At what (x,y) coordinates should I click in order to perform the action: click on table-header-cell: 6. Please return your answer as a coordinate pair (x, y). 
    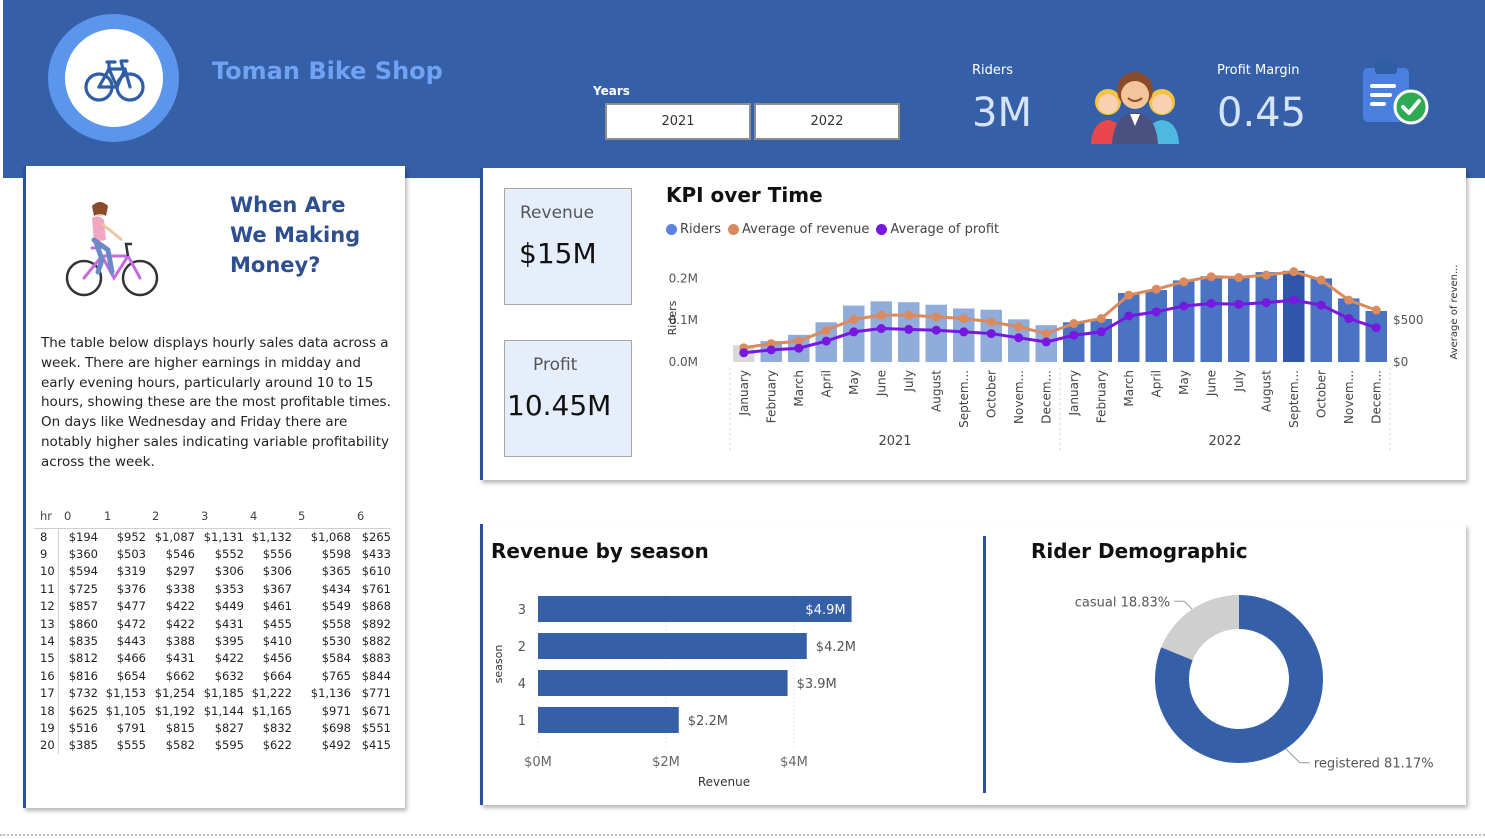
    Looking at the image, I should click on (371, 516).